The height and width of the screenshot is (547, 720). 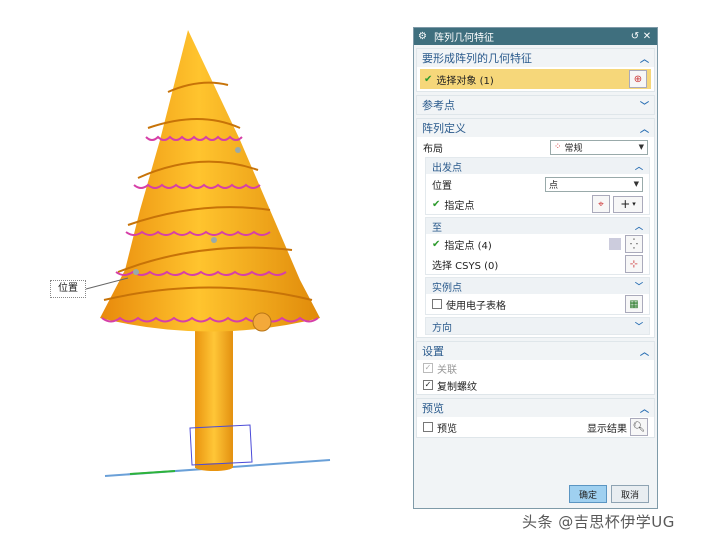 I want to click on copy-threads-row: ✓ 复制螺纹, so click(x=535, y=385).